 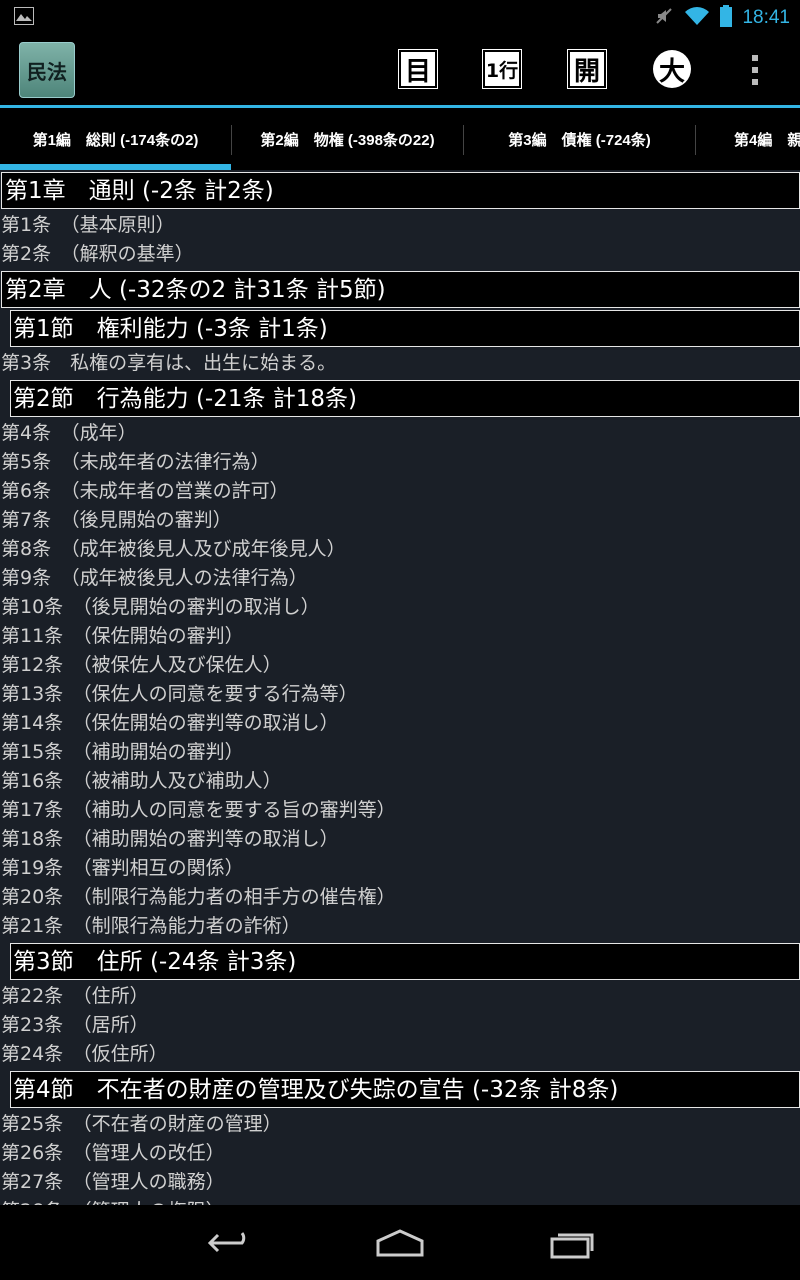 What do you see at coordinates (400, 781) in the screenshot?
I see `article-row: 第16条 （被補助人及び補助人）` at bounding box center [400, 781].